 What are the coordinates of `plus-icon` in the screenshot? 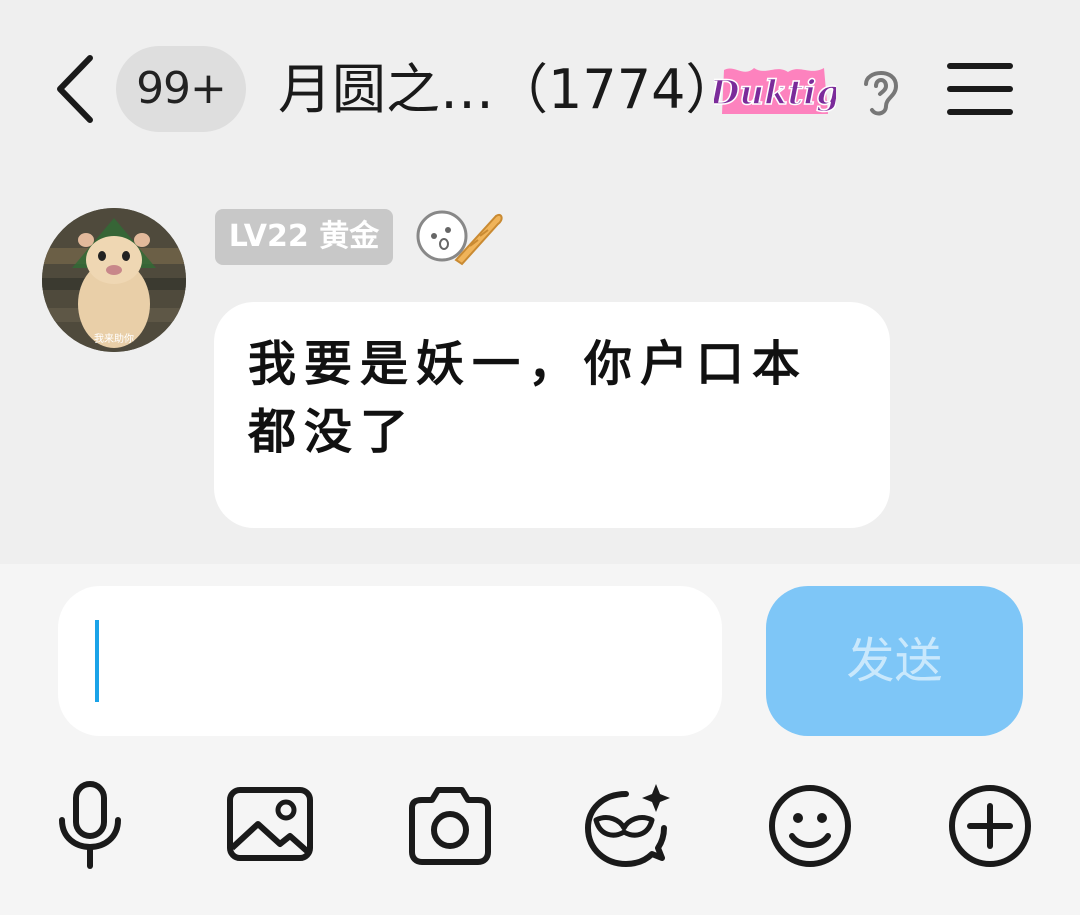 It's located at (990, 826).